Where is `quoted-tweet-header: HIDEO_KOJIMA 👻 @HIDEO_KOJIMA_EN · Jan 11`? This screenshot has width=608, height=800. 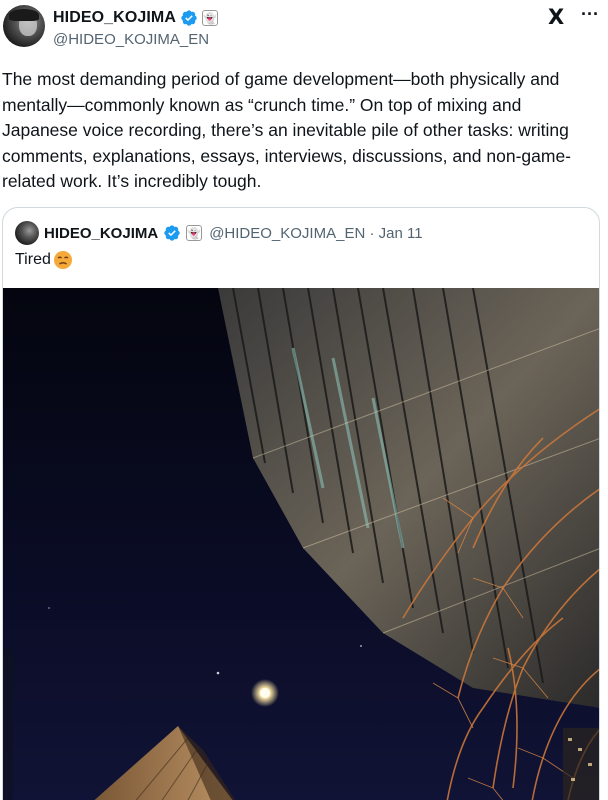 quoted-tweet-header: HIDEO_KOJIMA 👻 @HIDEO_KOJIMA_EN · Jan 11 is located at coordinates (219, 233).